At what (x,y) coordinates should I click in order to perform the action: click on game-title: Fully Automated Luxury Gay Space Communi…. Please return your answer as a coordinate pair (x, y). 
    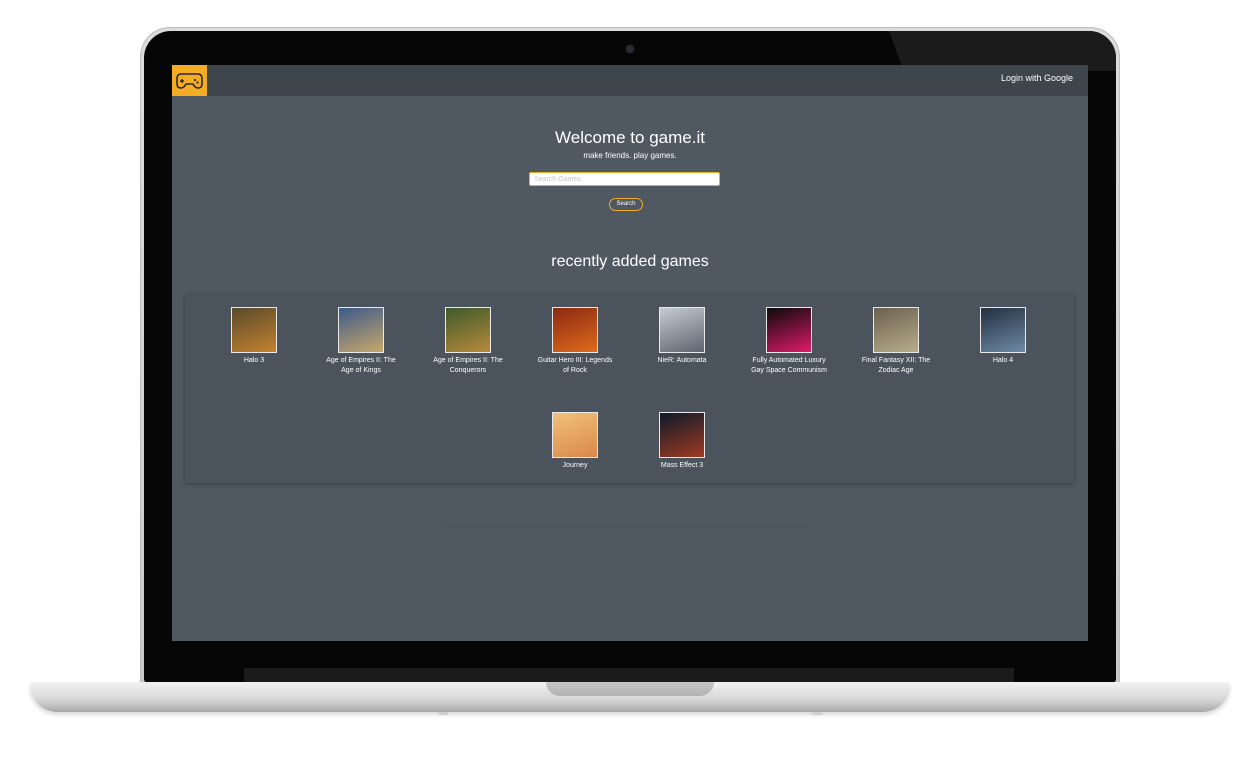
    Looking at the image, I should click on (789, 365).